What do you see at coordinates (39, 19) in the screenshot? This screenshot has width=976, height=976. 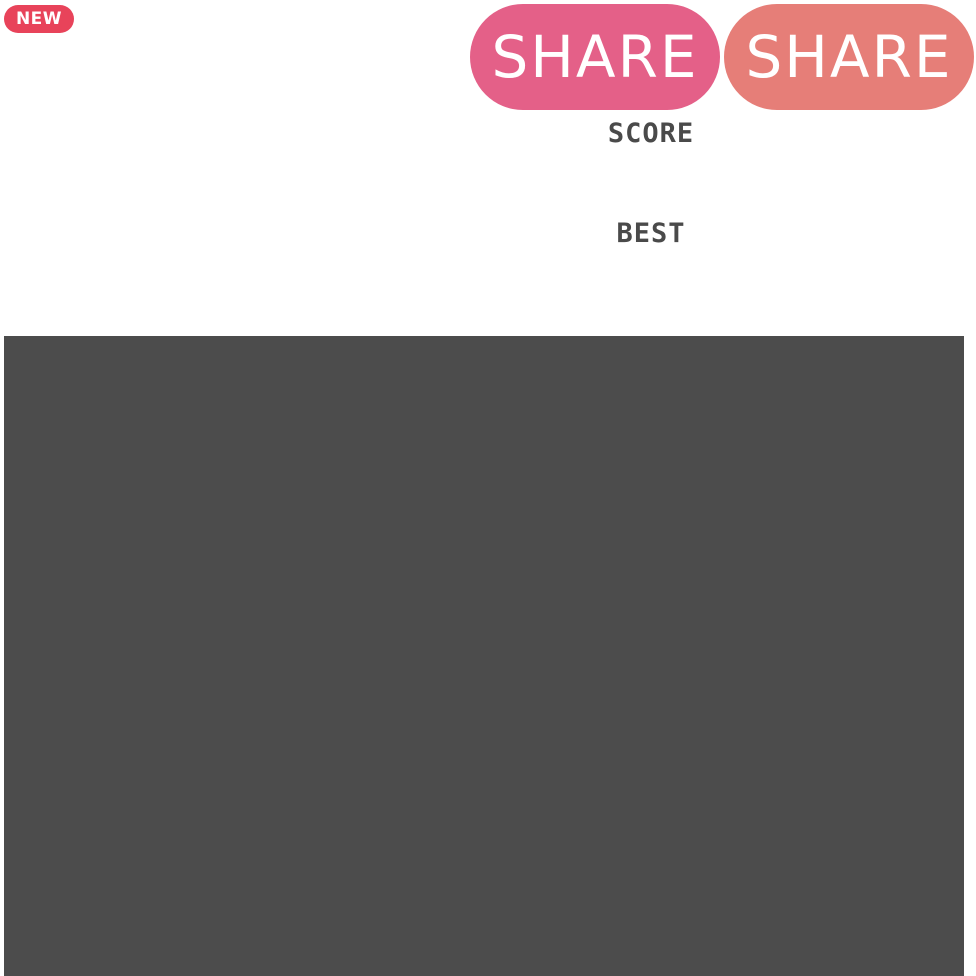 I see `new-badge: NEW` at bounding box center [39, 19].